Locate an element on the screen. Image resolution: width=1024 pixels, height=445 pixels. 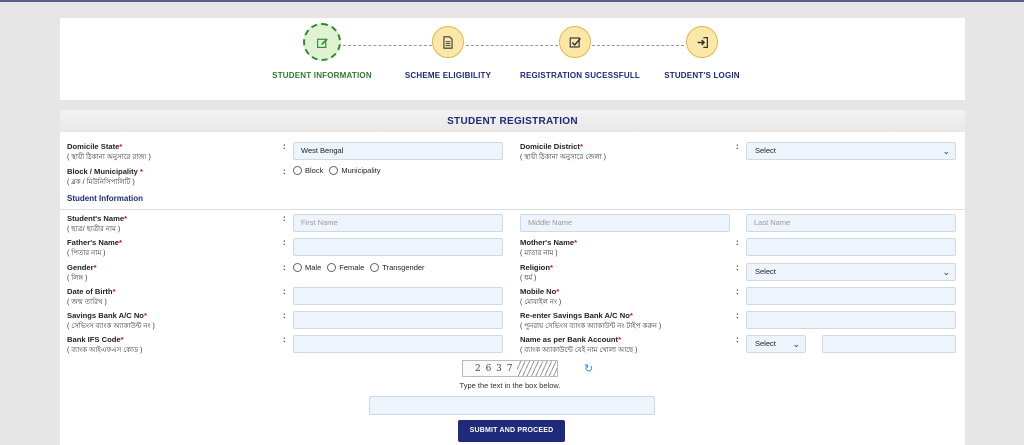
form-title: STUDENT REGISTRATION is located at coordinates (512, 121).